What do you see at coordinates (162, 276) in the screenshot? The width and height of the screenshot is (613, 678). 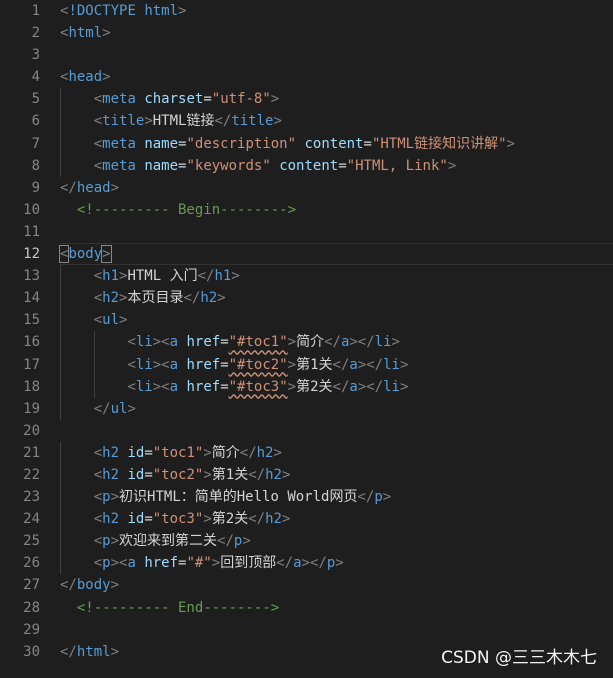 I see `code-token: HTML 入门` at bounding box center [162, 276].